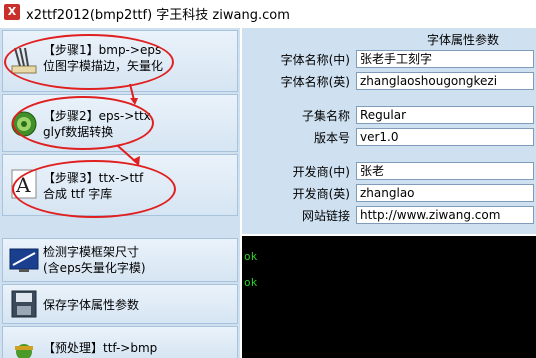 This screenshot has width=536, height=358. I want to click on subfamily-label: 子集名称, so click(325, 116).